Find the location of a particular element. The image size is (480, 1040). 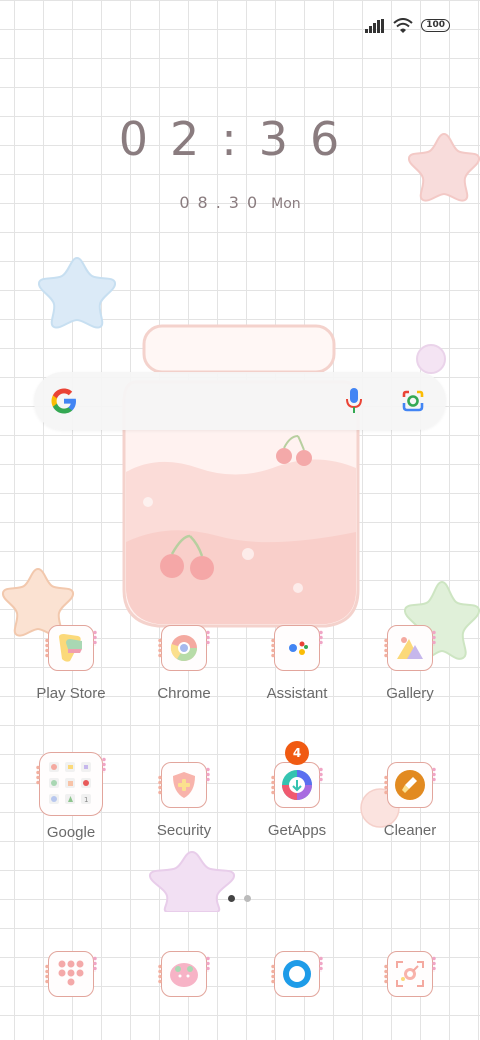

status-bar: 100 is located at coordinates (407, 25).